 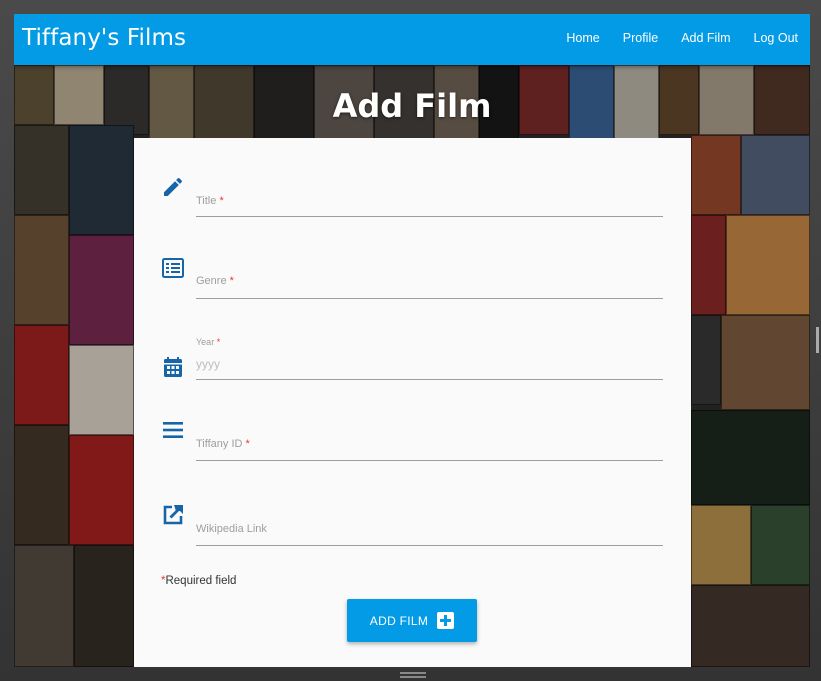 I want to click on window-side-grip, so click(x=817, y=340).